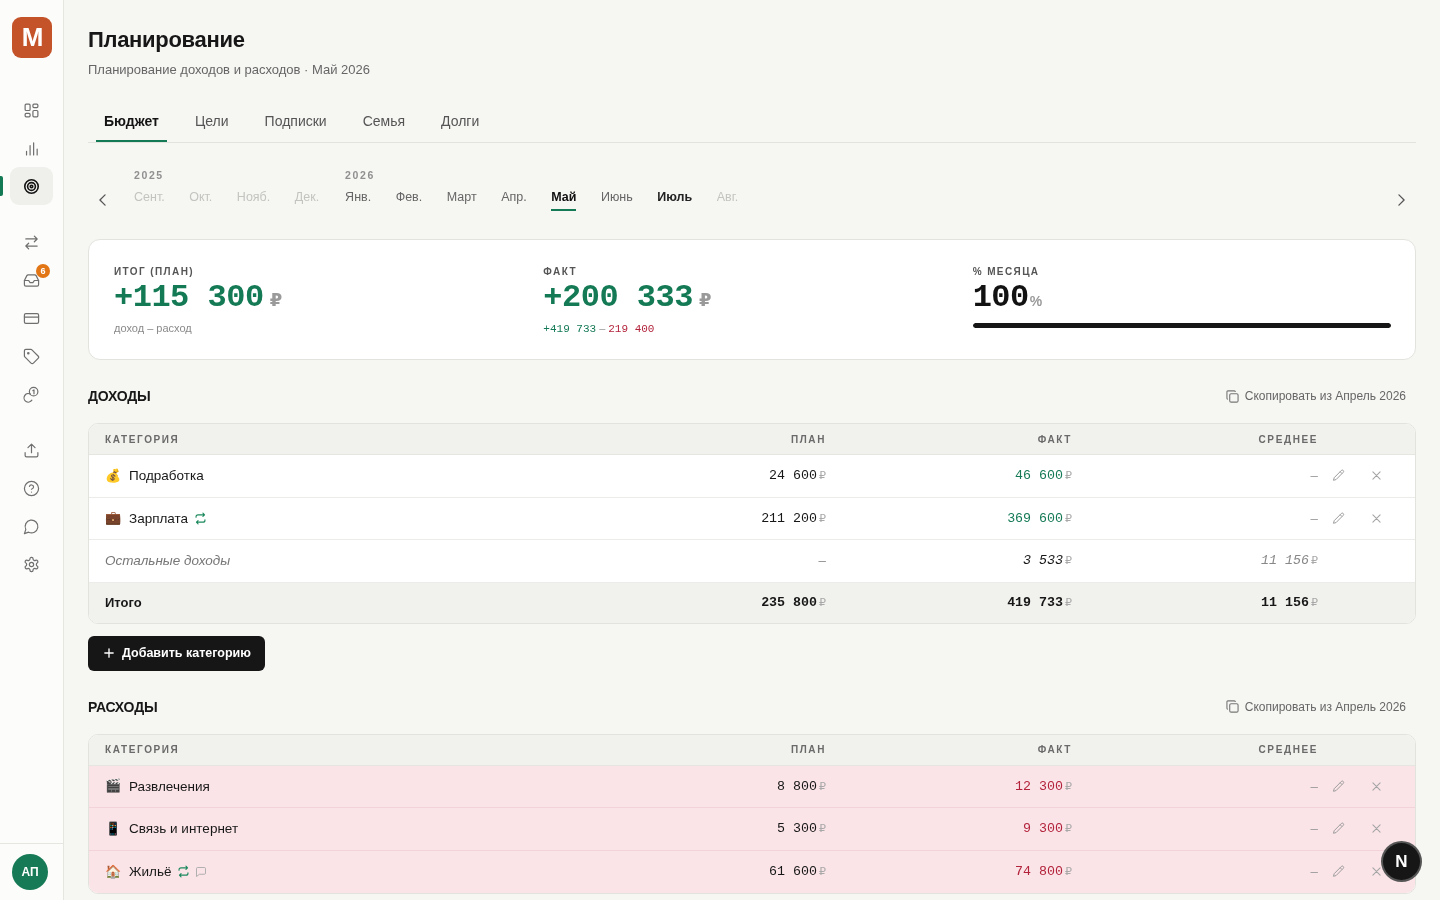  I want to click on expense-amount: 219 400, so click(631, 329).